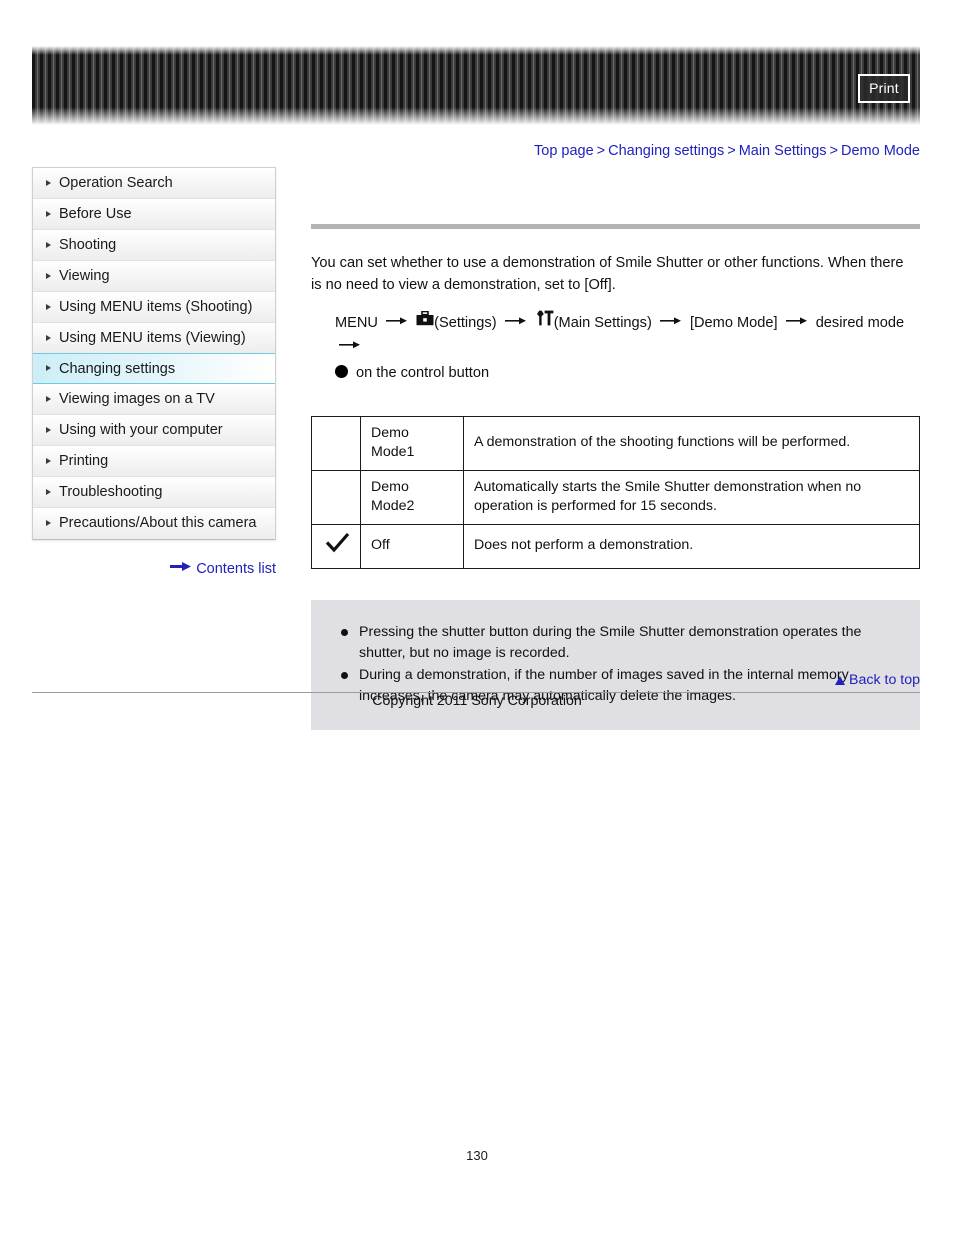 Image resolution: width=954 pixels, height=1235 pixels. I want to click on sidebar-item-label: Before Use, so click(95, 214).